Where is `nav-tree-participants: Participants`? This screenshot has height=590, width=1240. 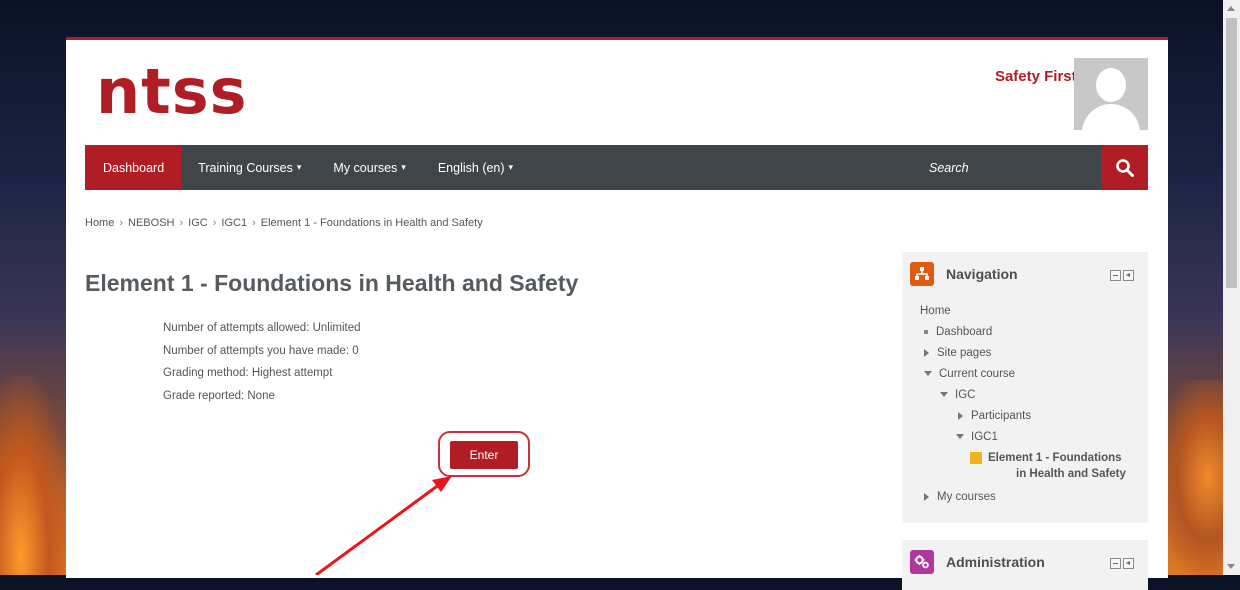 nav-tree-participants: Participants is located at coordinates (994, 416).